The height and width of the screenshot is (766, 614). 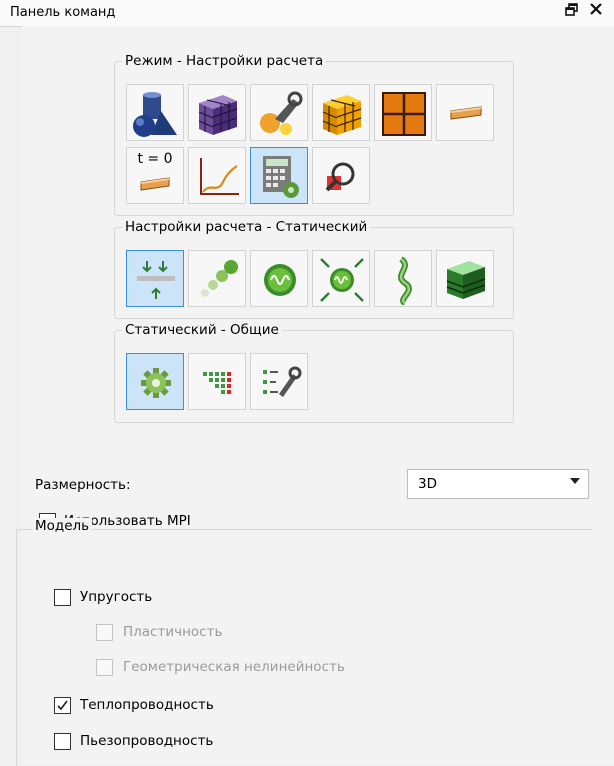 I want to click on check-icon, so click(x=62, y=705).